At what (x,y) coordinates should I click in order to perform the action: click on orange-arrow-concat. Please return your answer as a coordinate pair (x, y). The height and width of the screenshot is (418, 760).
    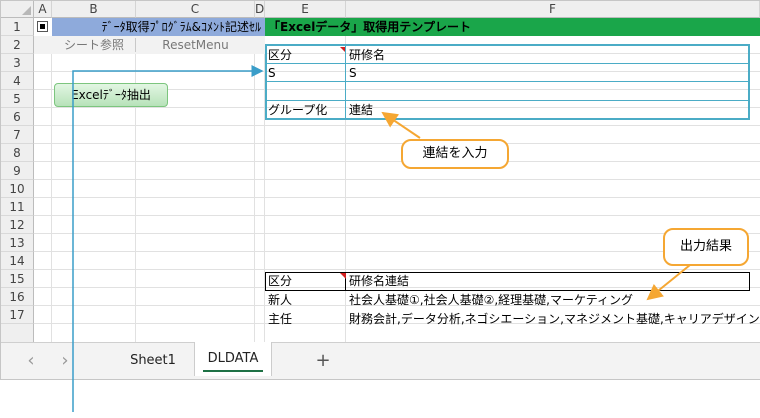
    Looking at the image, I should click on (401, 125).